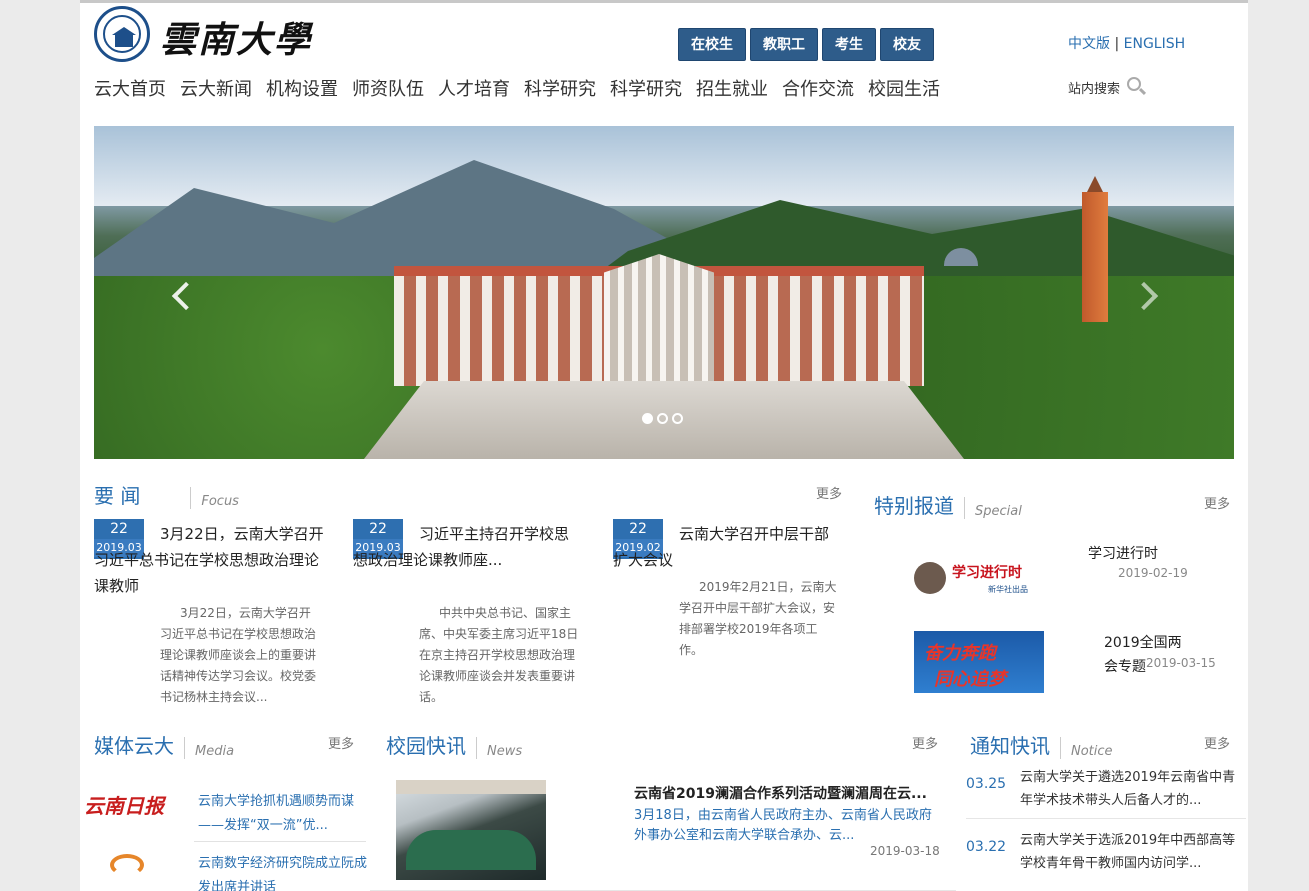  I want to click on portrait-image, so click(930, 578).